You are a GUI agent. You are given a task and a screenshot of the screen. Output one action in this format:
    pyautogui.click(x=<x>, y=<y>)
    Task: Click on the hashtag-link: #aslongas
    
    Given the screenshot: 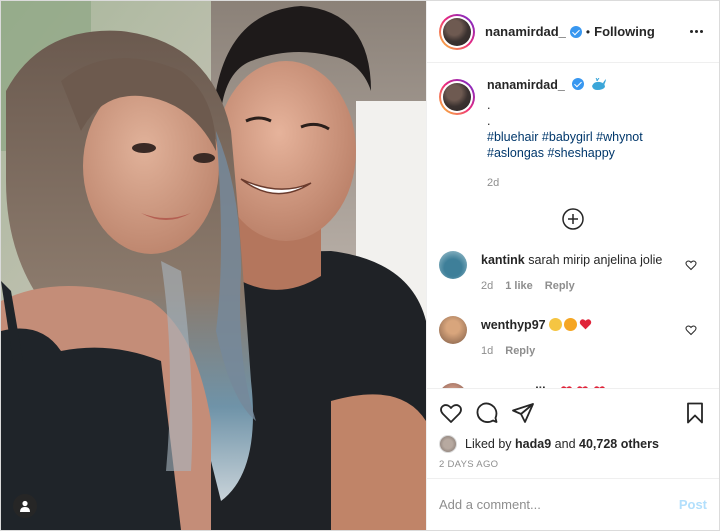 What is the action you would take?
    pyautogui.click(x=515, y=153)
    